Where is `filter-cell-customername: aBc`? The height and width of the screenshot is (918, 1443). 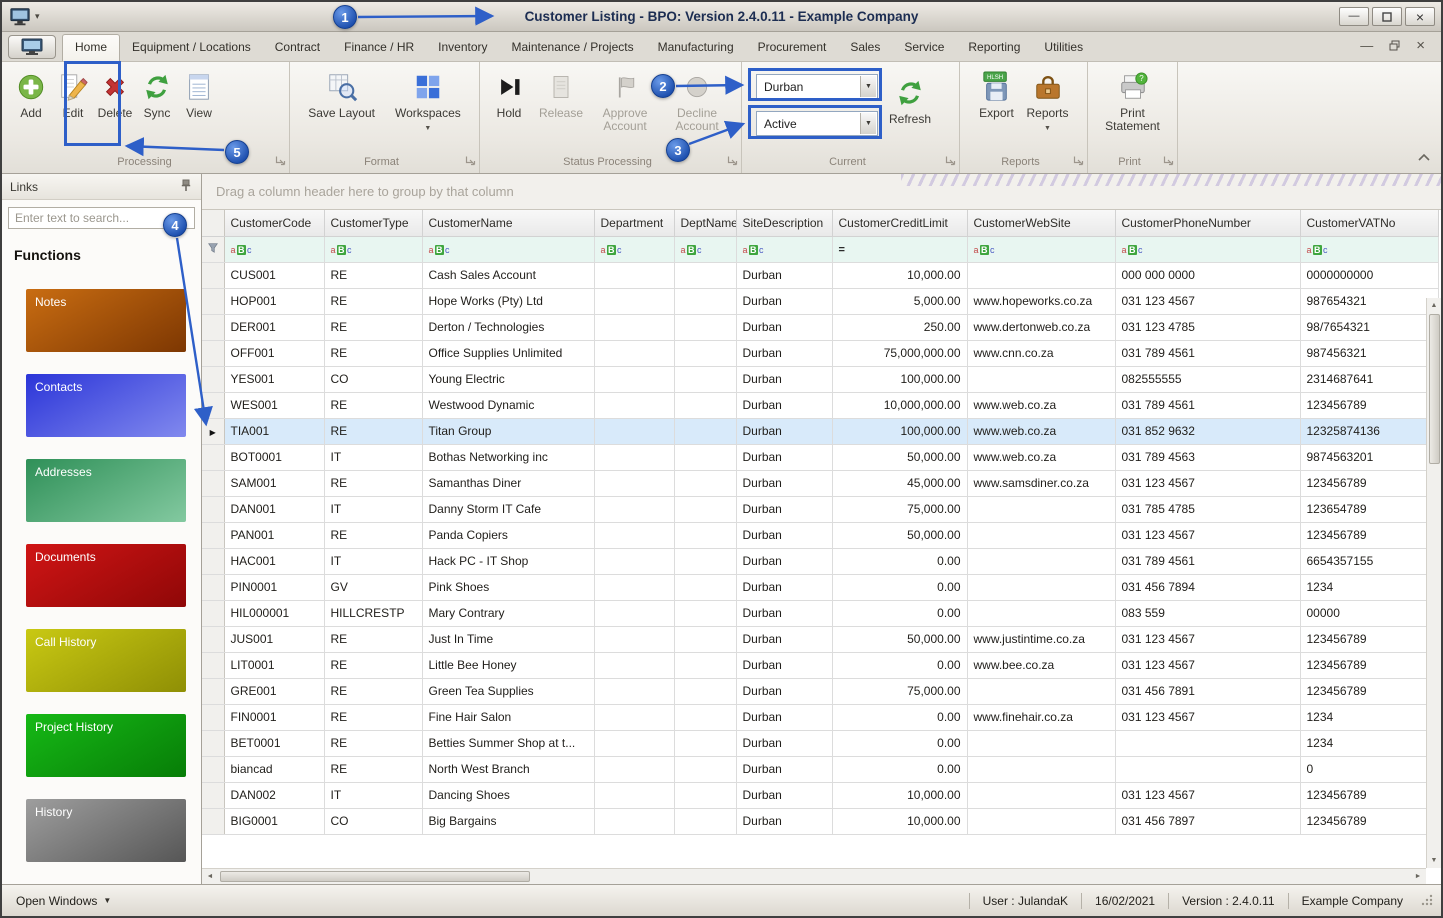 filter-cell-customername: aBc is located at coordinates (508, 249).